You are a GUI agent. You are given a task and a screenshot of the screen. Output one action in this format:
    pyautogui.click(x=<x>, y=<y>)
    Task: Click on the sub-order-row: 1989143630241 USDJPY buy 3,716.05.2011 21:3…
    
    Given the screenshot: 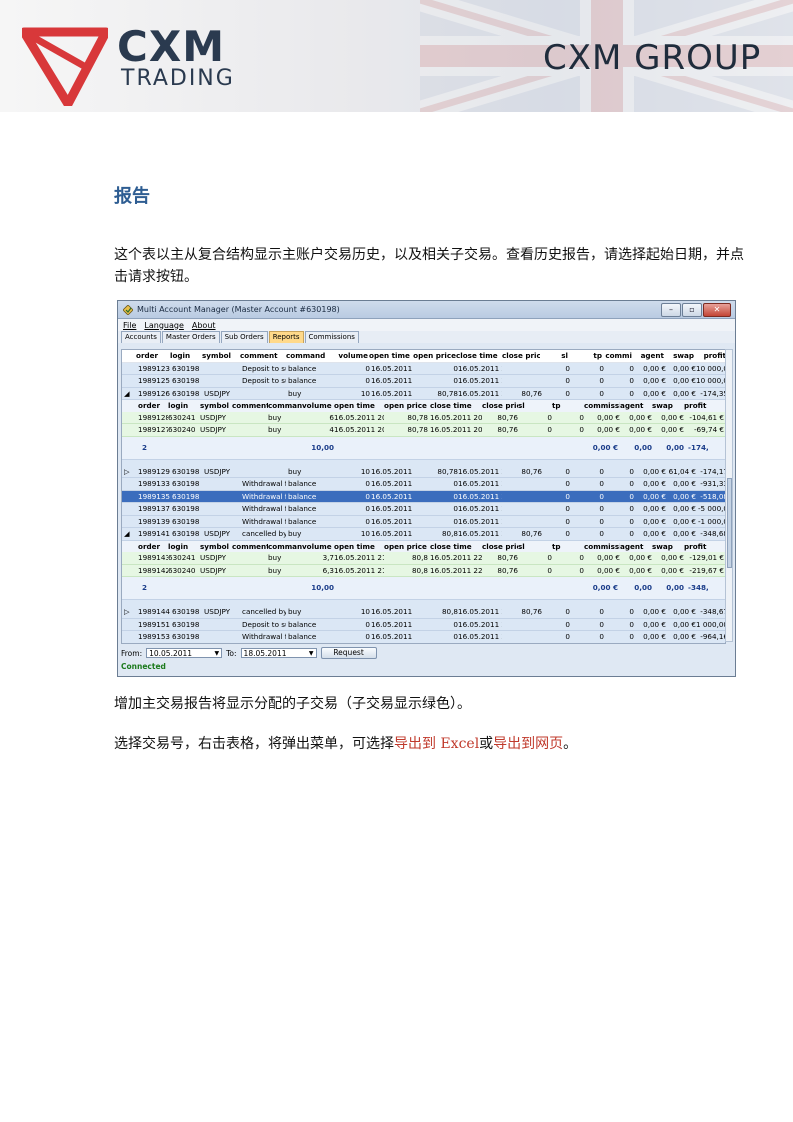 What is the action you would take?
    pyautogui.click(x=423, y=558)
    